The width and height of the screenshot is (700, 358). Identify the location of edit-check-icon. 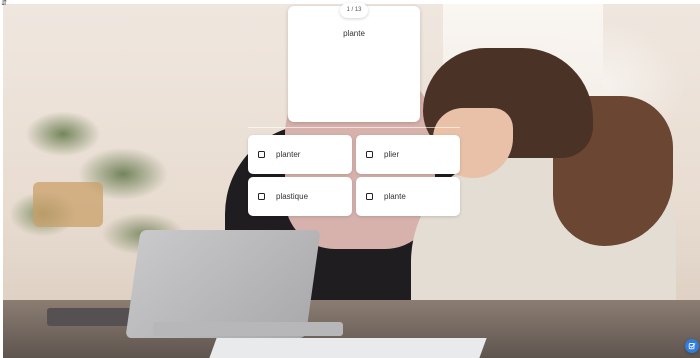
(692, 346).